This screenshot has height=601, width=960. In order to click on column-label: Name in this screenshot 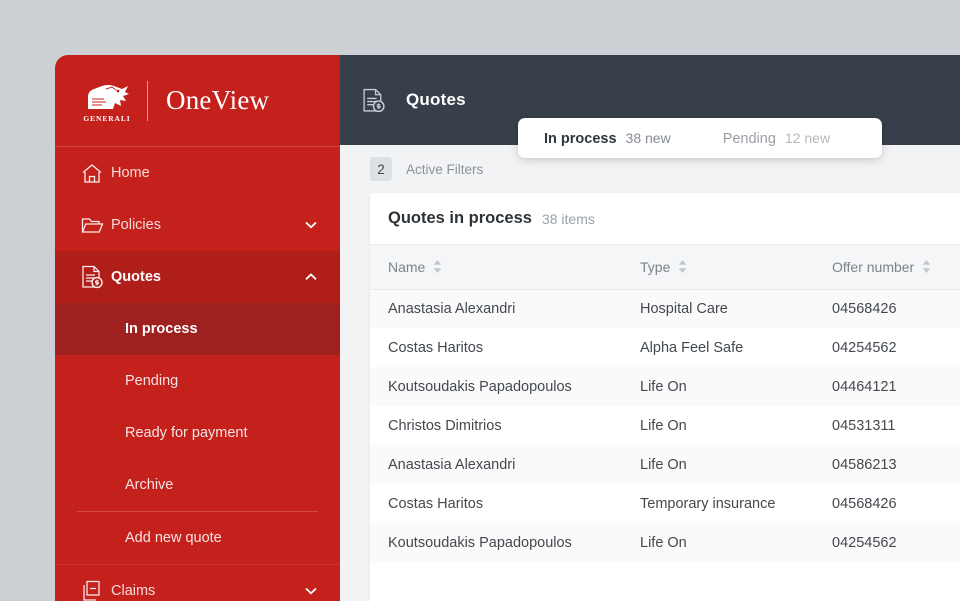, I will do `click(407, 266)`.